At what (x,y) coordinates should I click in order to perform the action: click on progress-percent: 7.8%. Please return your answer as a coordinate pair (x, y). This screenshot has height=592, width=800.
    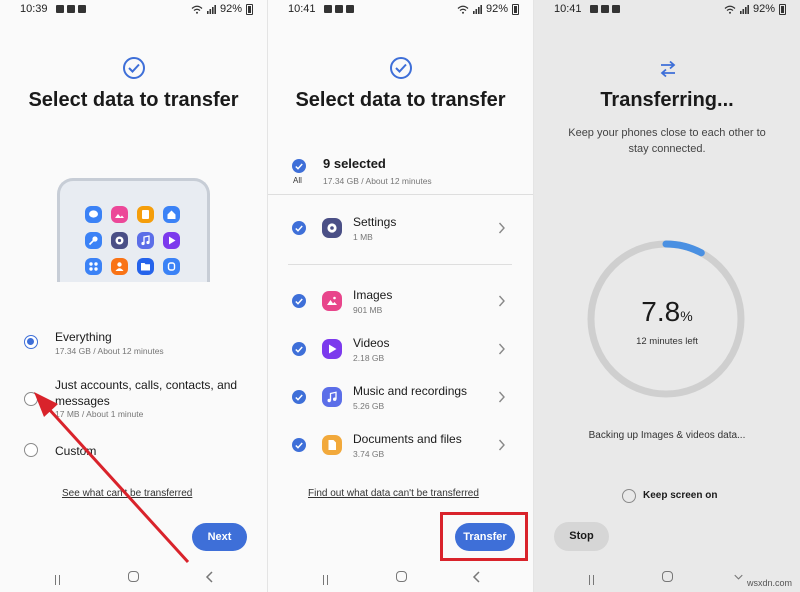
    Looking at the image, I should click on (667, 312).